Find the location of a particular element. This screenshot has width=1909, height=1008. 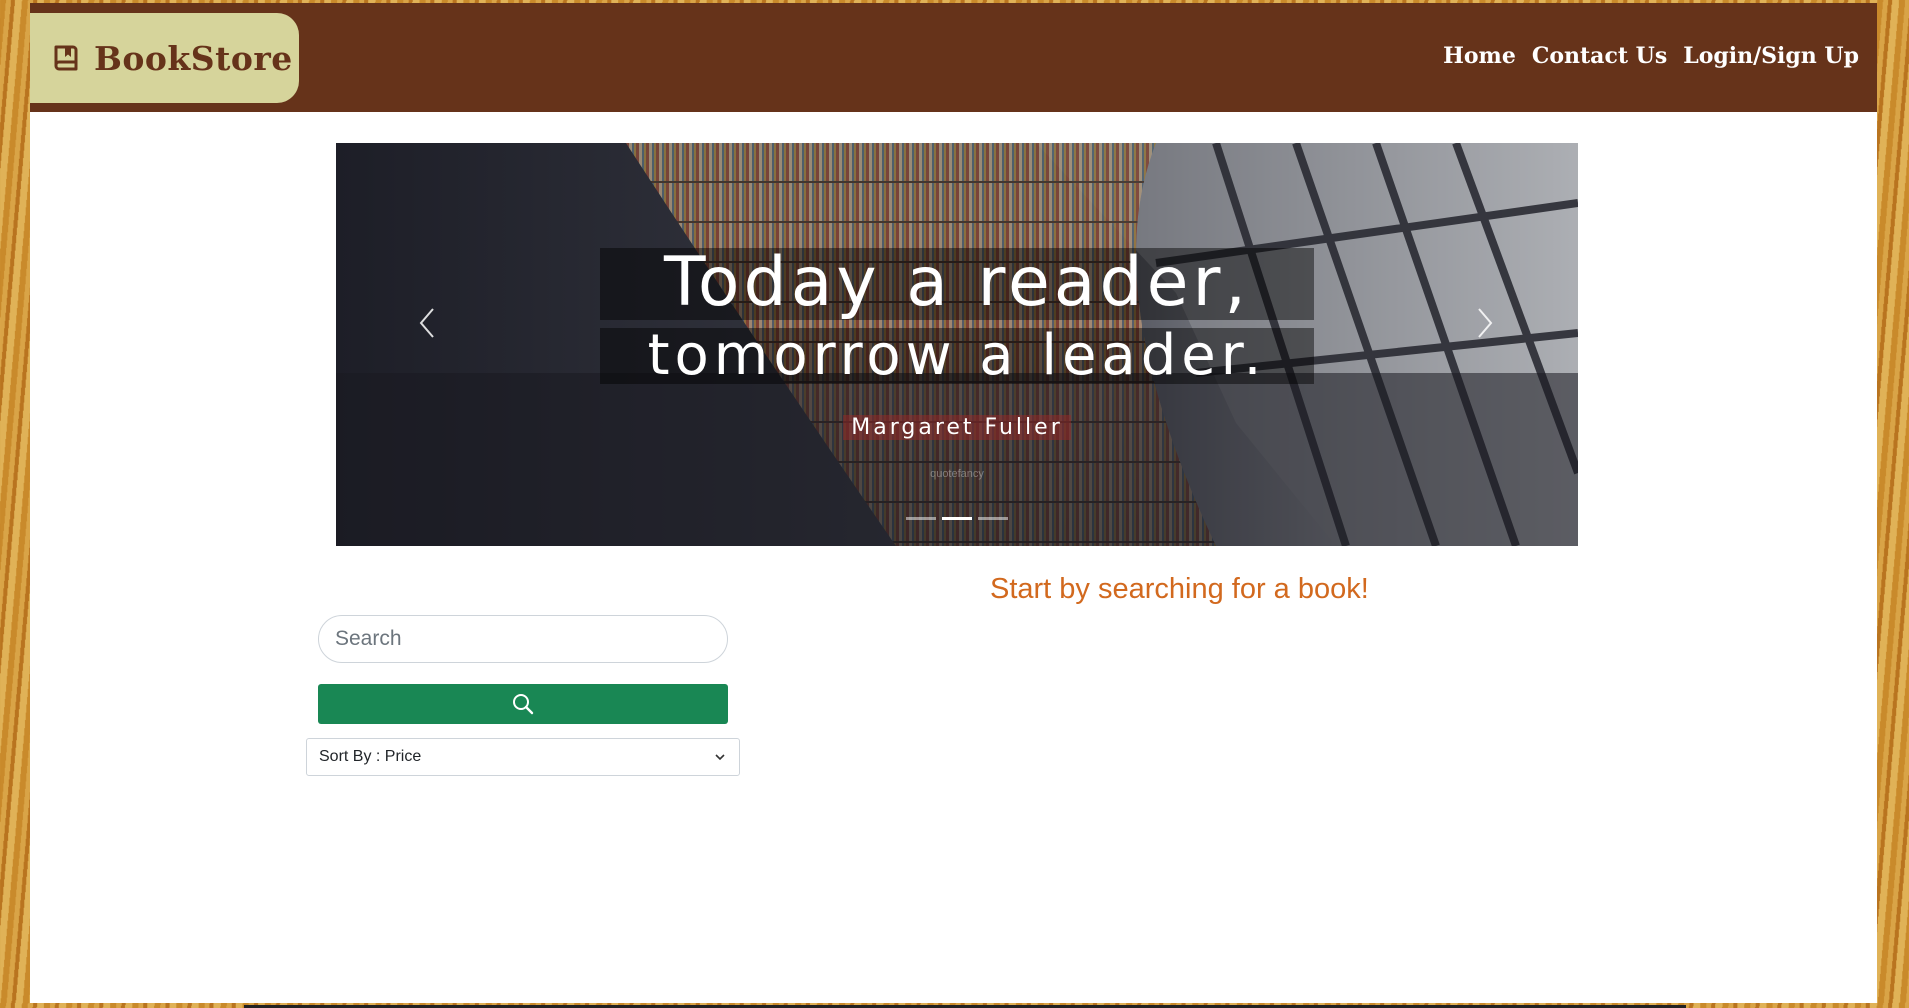

nav-login-signup-link: Login/Sign Up is located at coordinates (1771, 56).